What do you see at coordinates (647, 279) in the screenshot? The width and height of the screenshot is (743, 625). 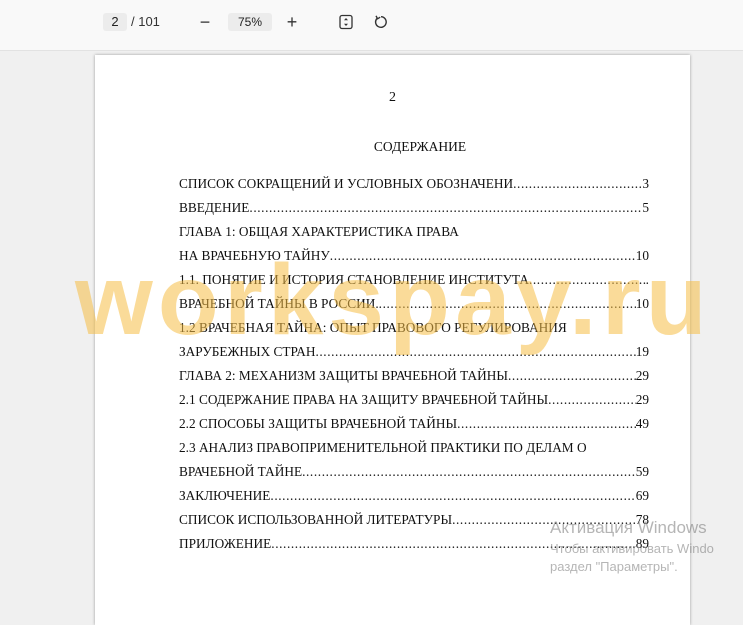 I see `toc-entry-page: .` at bounding box center [647, 279].